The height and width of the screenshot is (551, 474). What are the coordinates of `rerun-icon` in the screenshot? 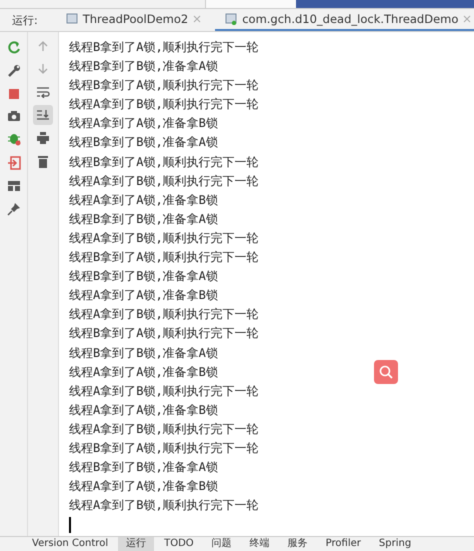 It's located at (13, 47).